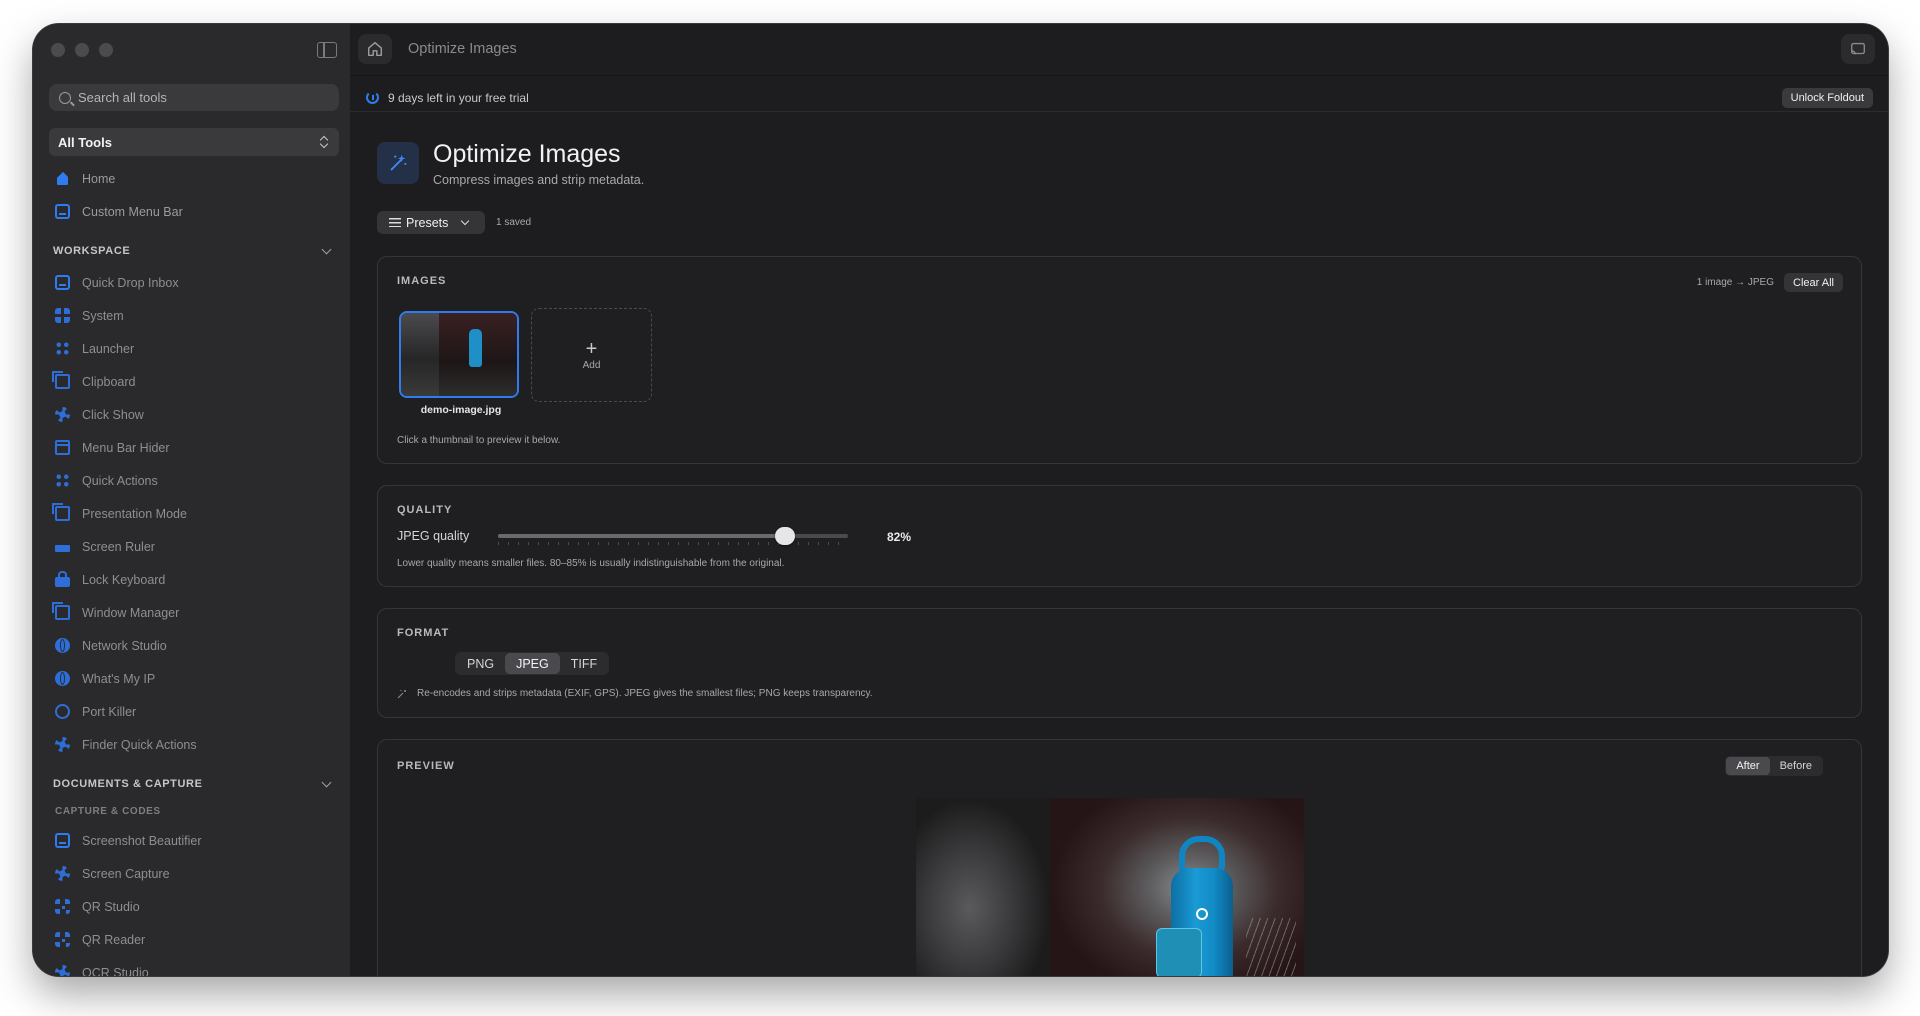  What do you see at coordinates (433, 536) in the screenshot?
I see `jpeg-quality-label: JPEG quality` at bounding box center [433, 536].